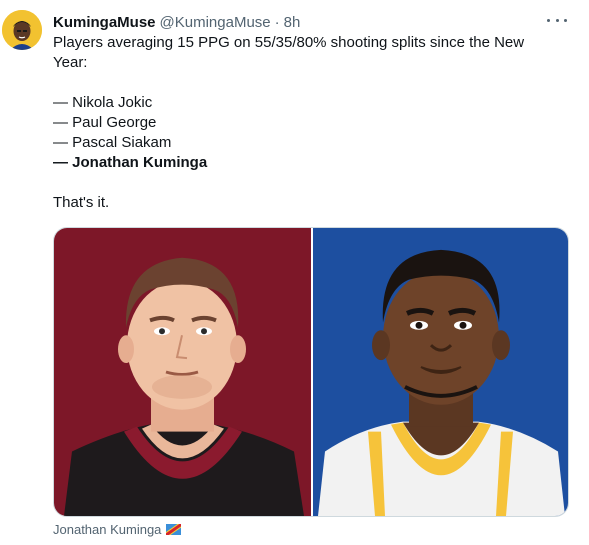 This screenshot has width=589, height=545. What do you see at coordinates (557, 20) in the screenshot?
I see `more-options-icon` at bounding box center [557, 20].